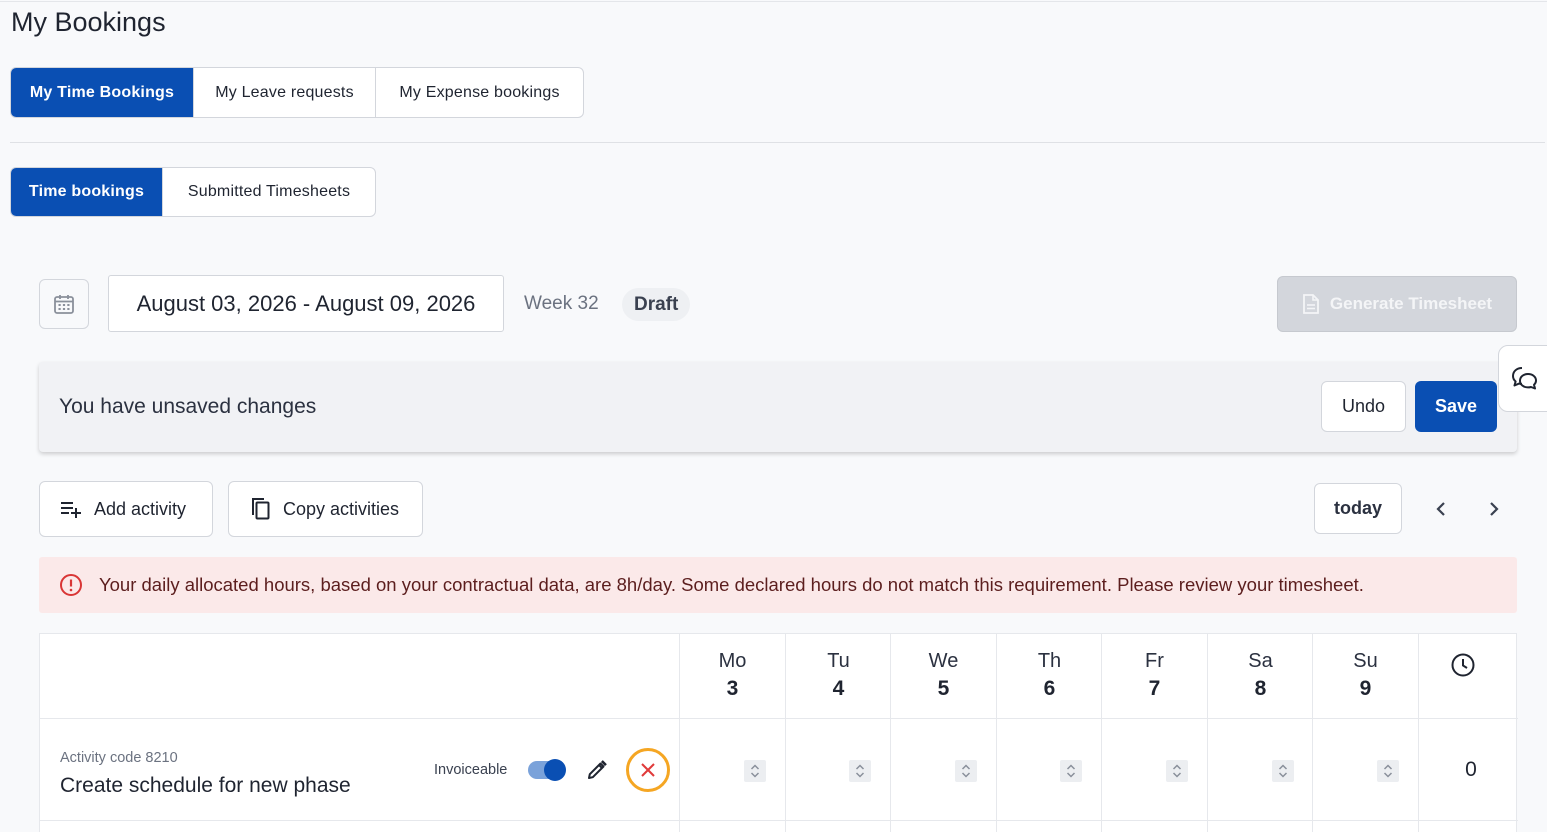 The height and width of the screenshot is (832, 1547). I want to click on copy-activities-label: Copy activities, so click(341, 508).